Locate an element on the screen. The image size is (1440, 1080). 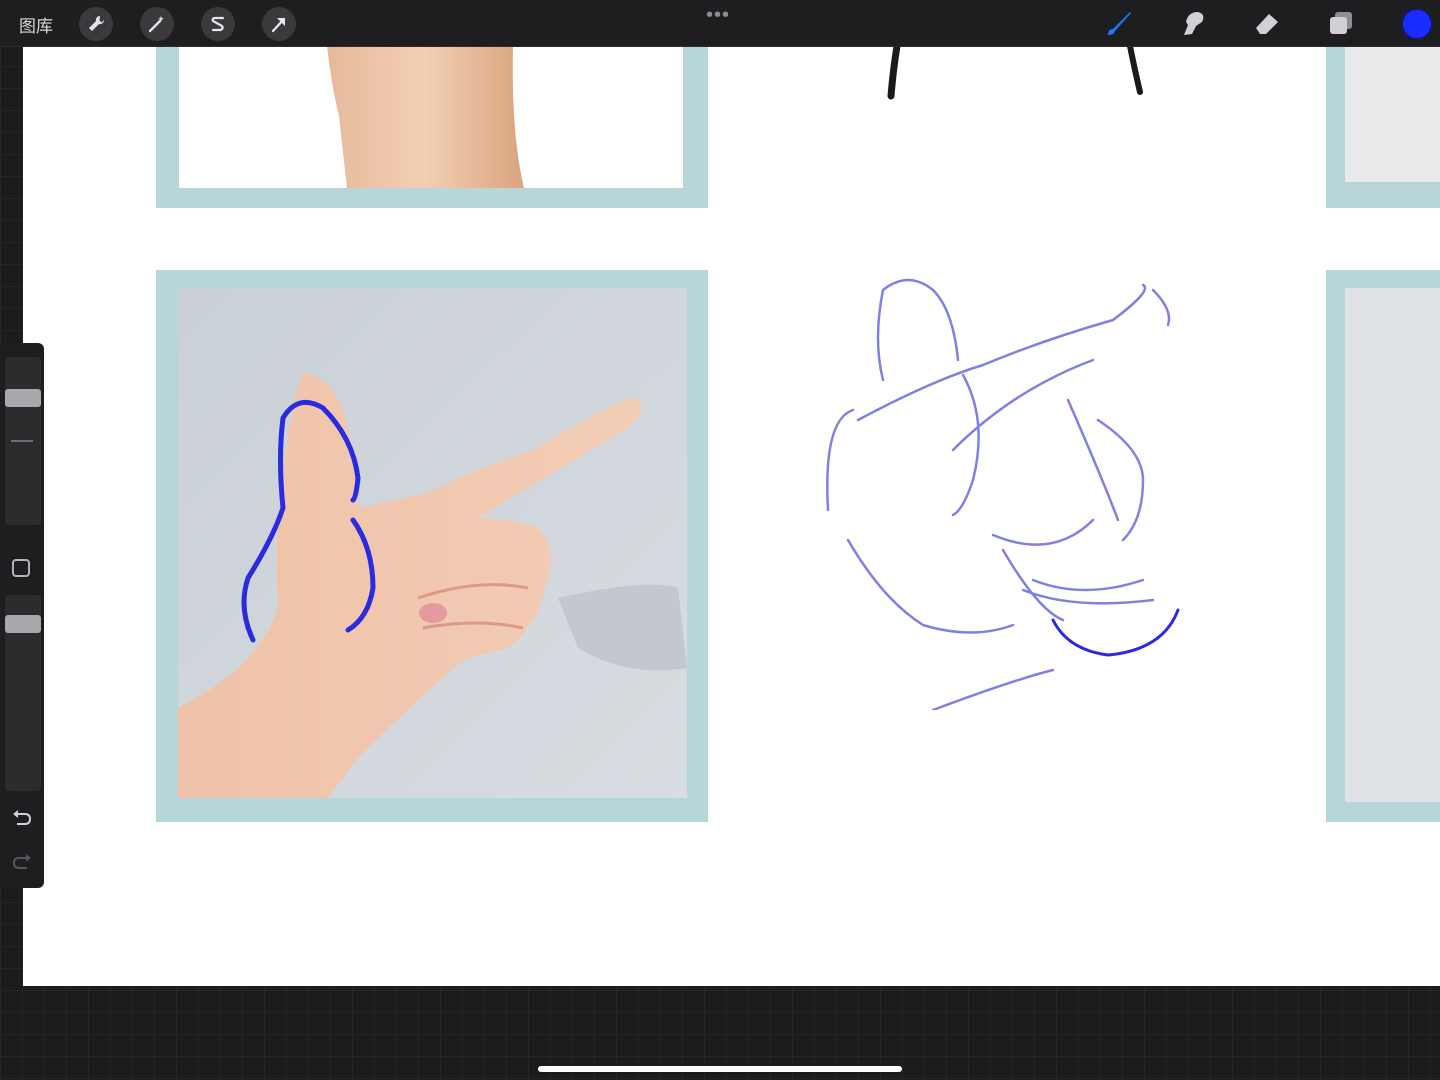
reference-frame-top-right is located at coordinates (1383, 127).